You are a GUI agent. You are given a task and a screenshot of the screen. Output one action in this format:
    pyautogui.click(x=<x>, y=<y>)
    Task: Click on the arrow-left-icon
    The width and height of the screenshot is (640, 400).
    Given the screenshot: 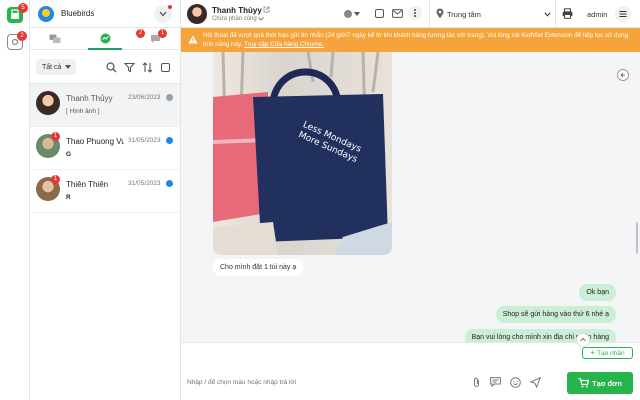 What is the action you would take?
    pyautogui.click(x=622, y=75)
    